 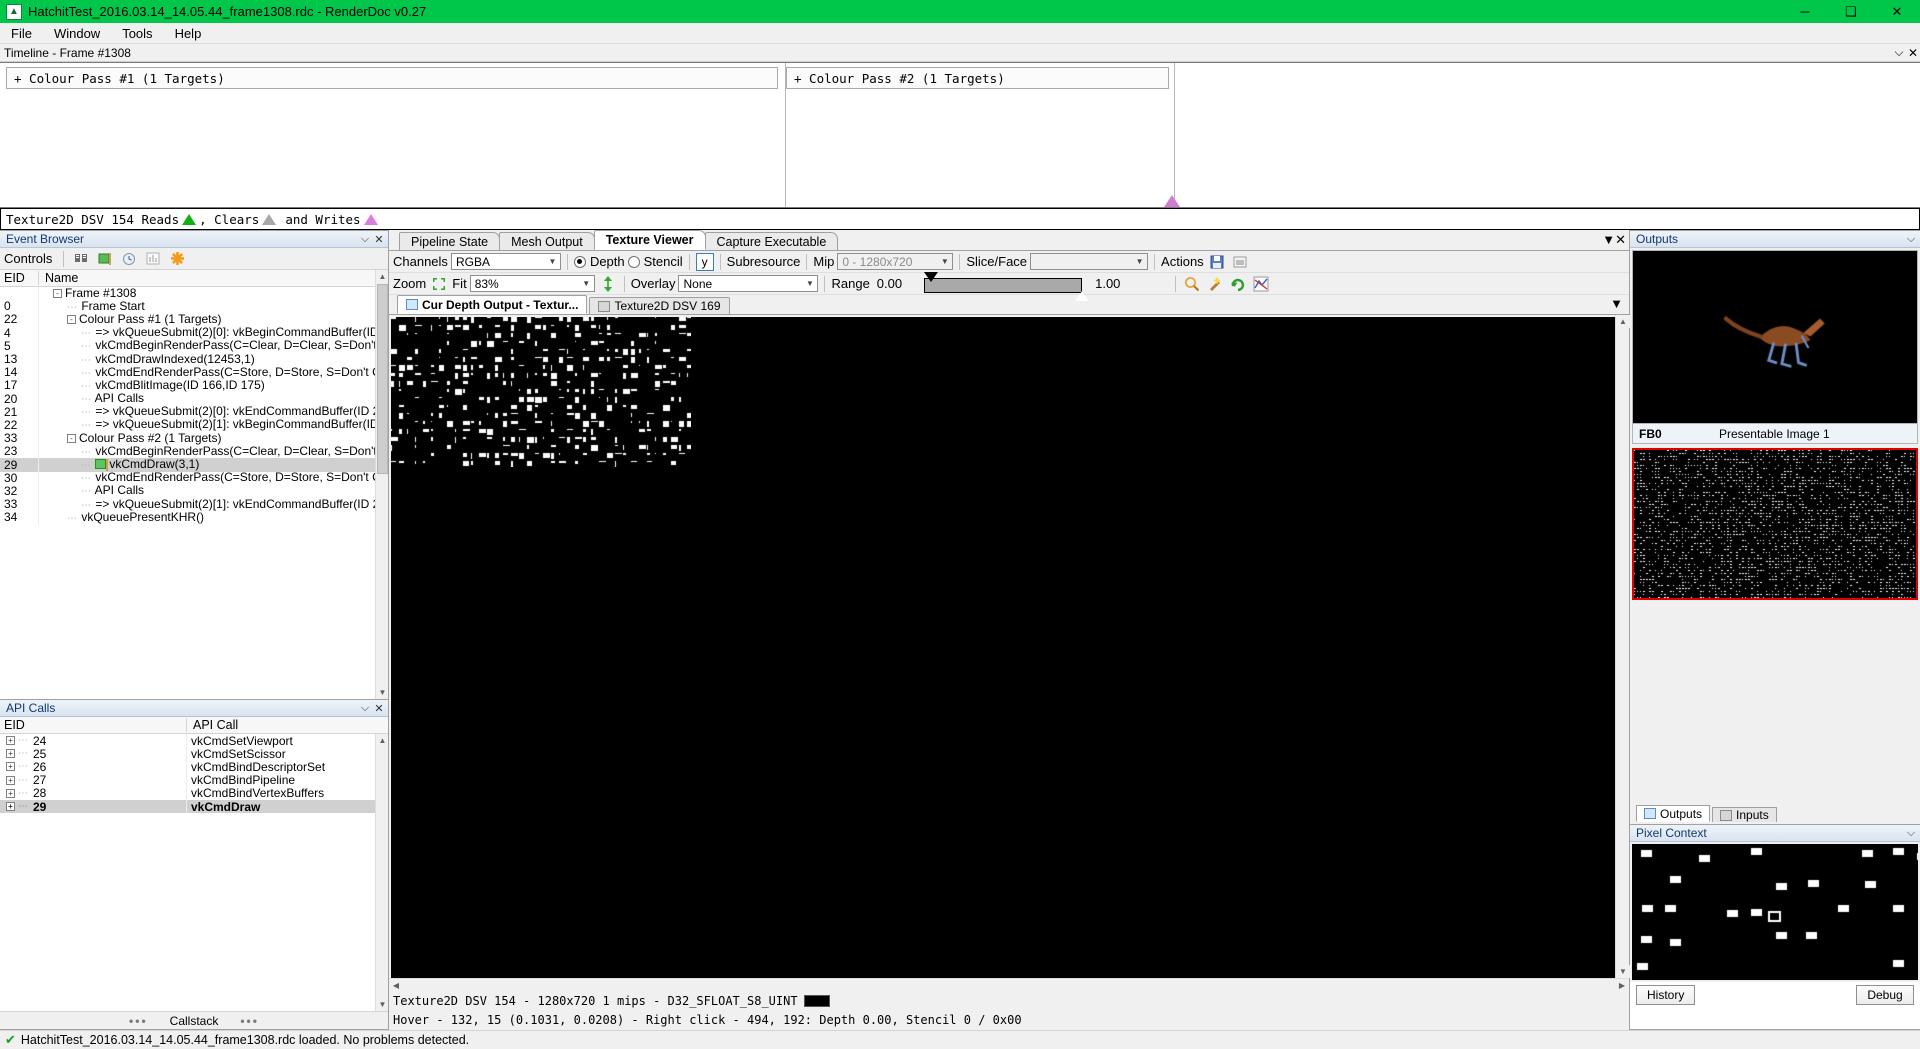 I want to click on maximize-button: ❑, so click(x=1851, y=11).